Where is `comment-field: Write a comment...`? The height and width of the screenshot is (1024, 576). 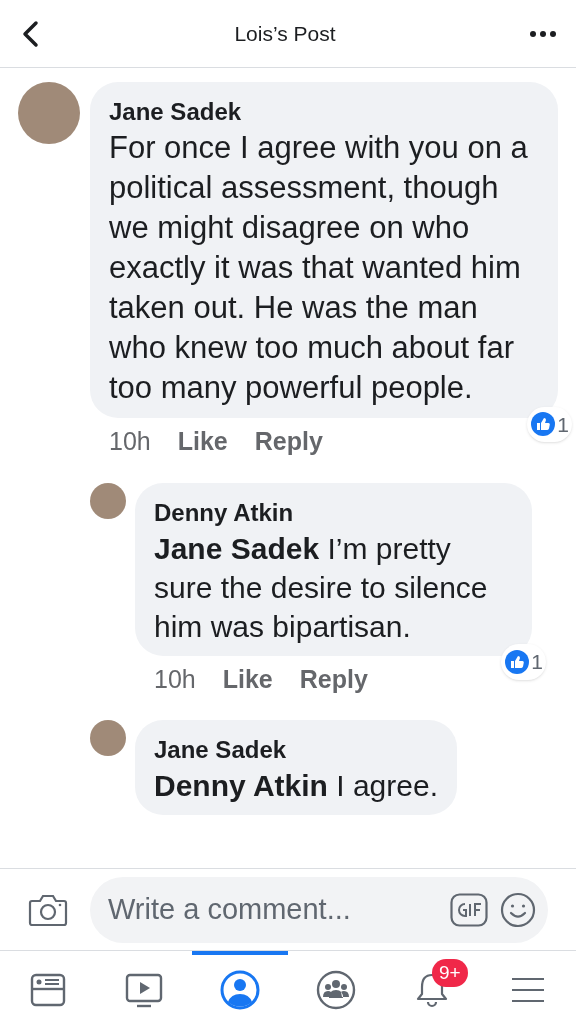
comment-field: Write a comment... is located at coordinates (319, 909).